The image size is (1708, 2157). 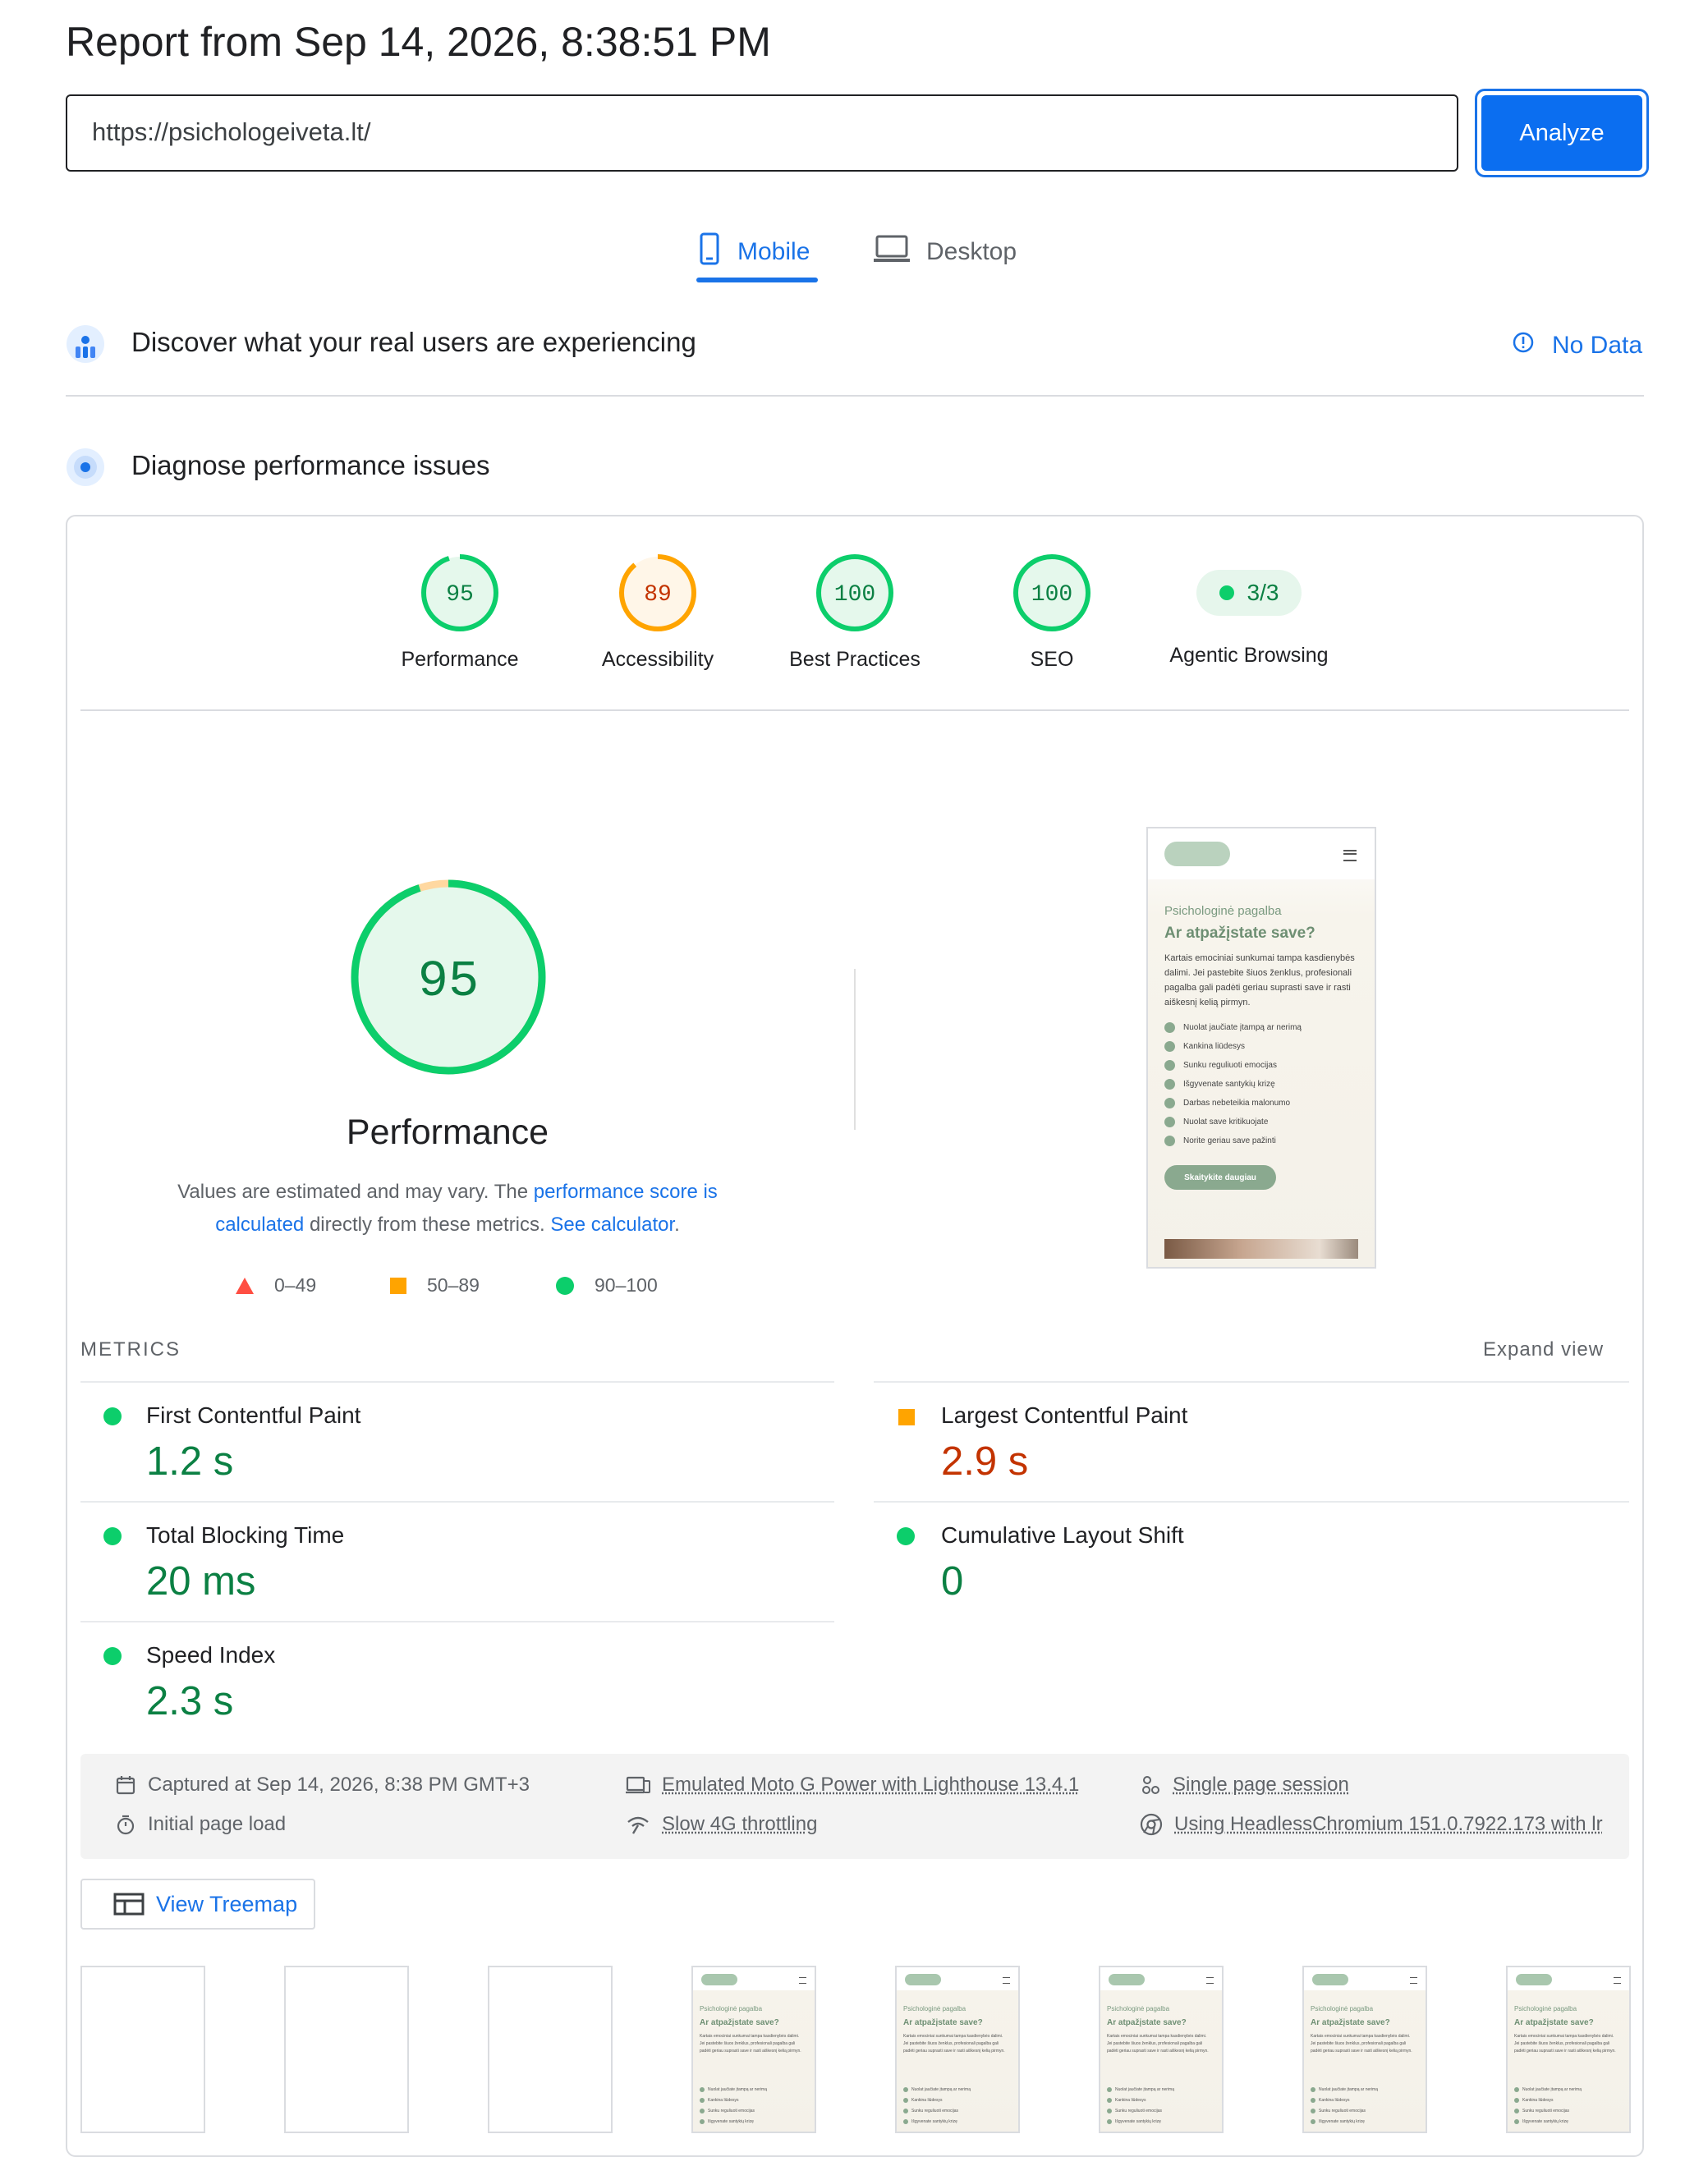 I want to click on legend-average: 50–89, so click(x=434, y=1285).